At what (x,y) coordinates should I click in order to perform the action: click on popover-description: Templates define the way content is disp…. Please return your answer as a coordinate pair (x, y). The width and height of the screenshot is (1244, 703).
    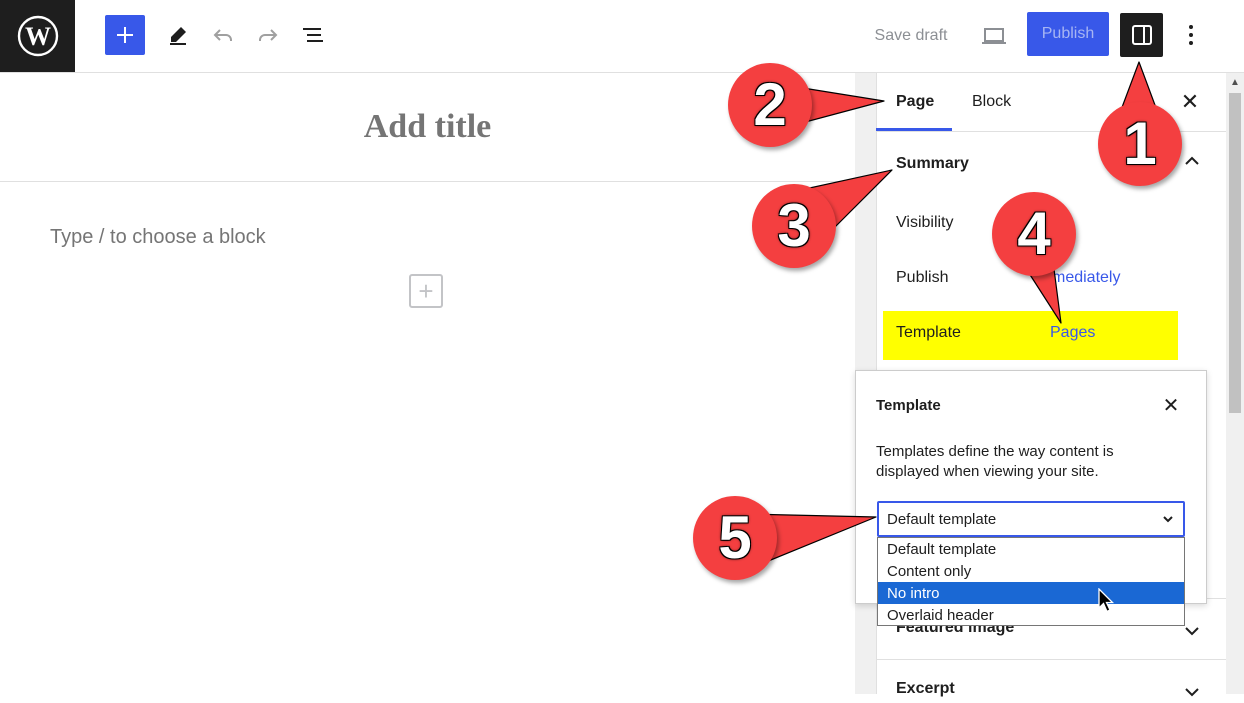
    Looking at the image, I should click on (995, 461).